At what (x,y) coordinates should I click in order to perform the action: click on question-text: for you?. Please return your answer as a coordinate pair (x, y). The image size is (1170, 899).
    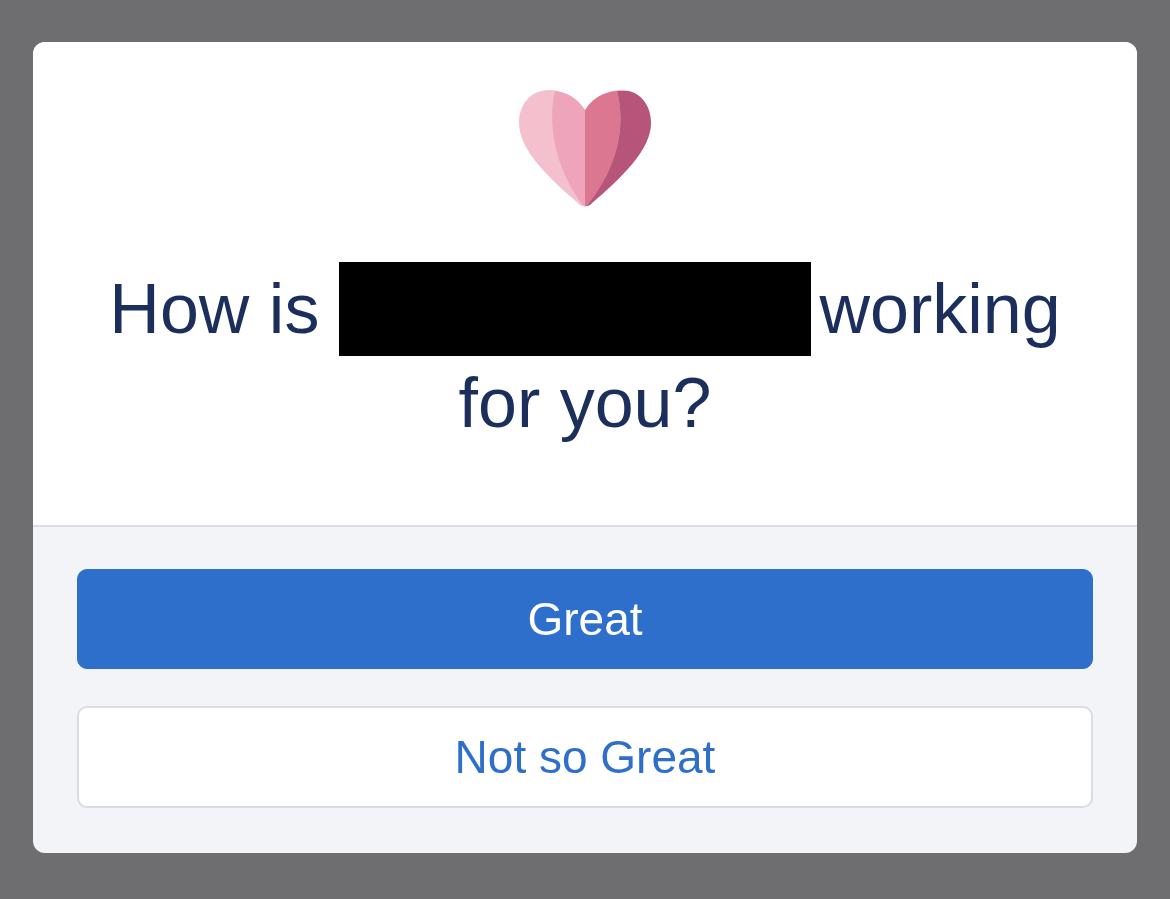
    Looking at the image, I should click on (585, 403).